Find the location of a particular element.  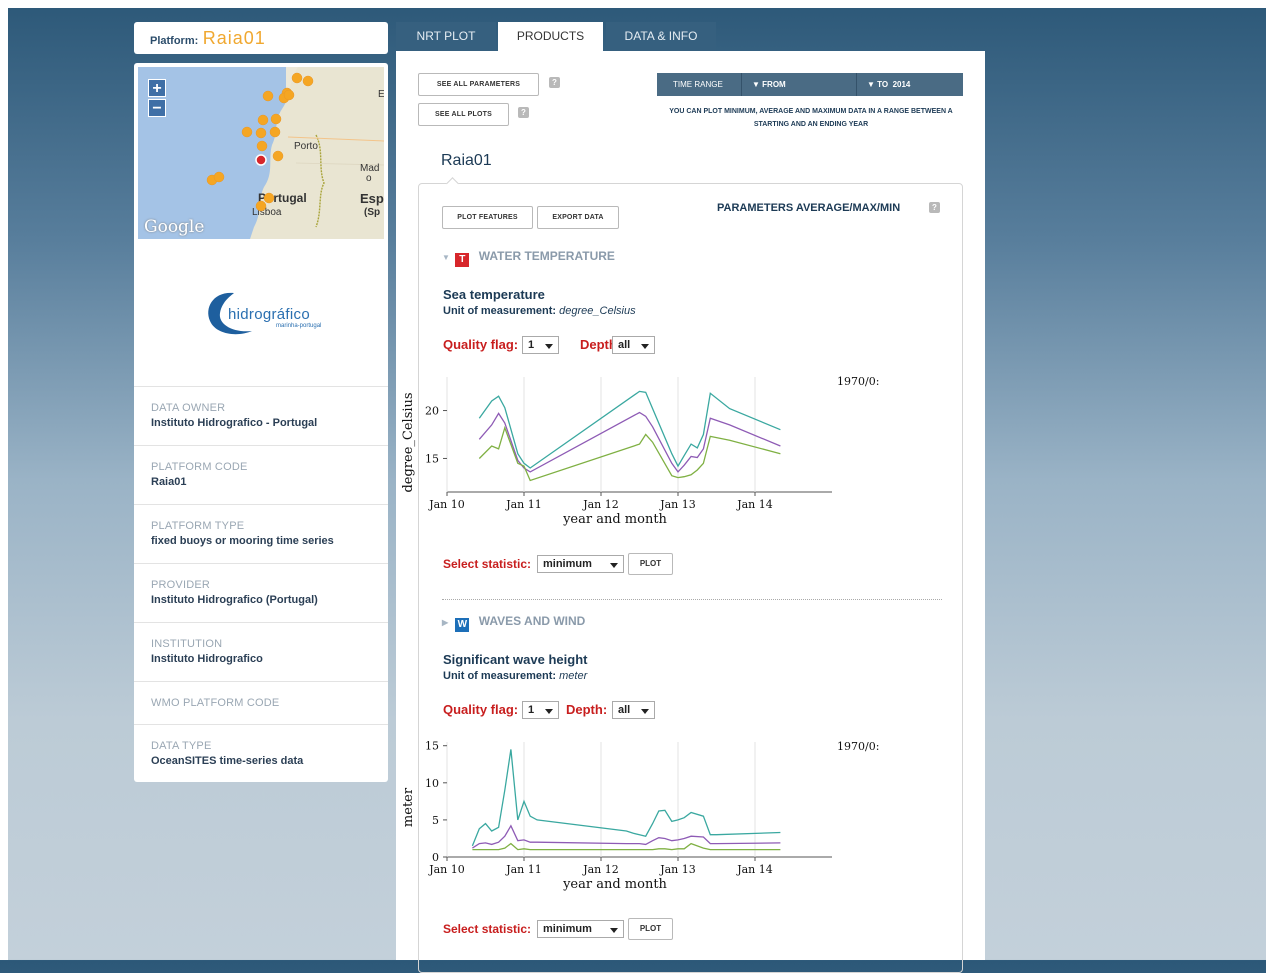

section-water-temperature: ▼ T WATER TEMPERATURE is located at coordinates (528, 258).